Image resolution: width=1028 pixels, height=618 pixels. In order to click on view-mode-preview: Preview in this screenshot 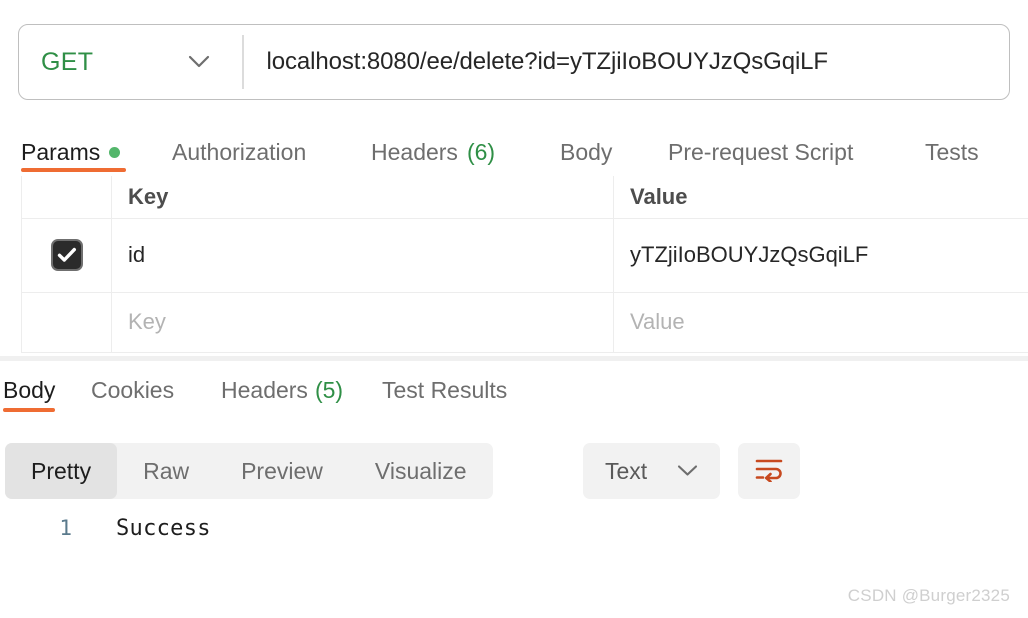, I will do `click(282, 471)`.